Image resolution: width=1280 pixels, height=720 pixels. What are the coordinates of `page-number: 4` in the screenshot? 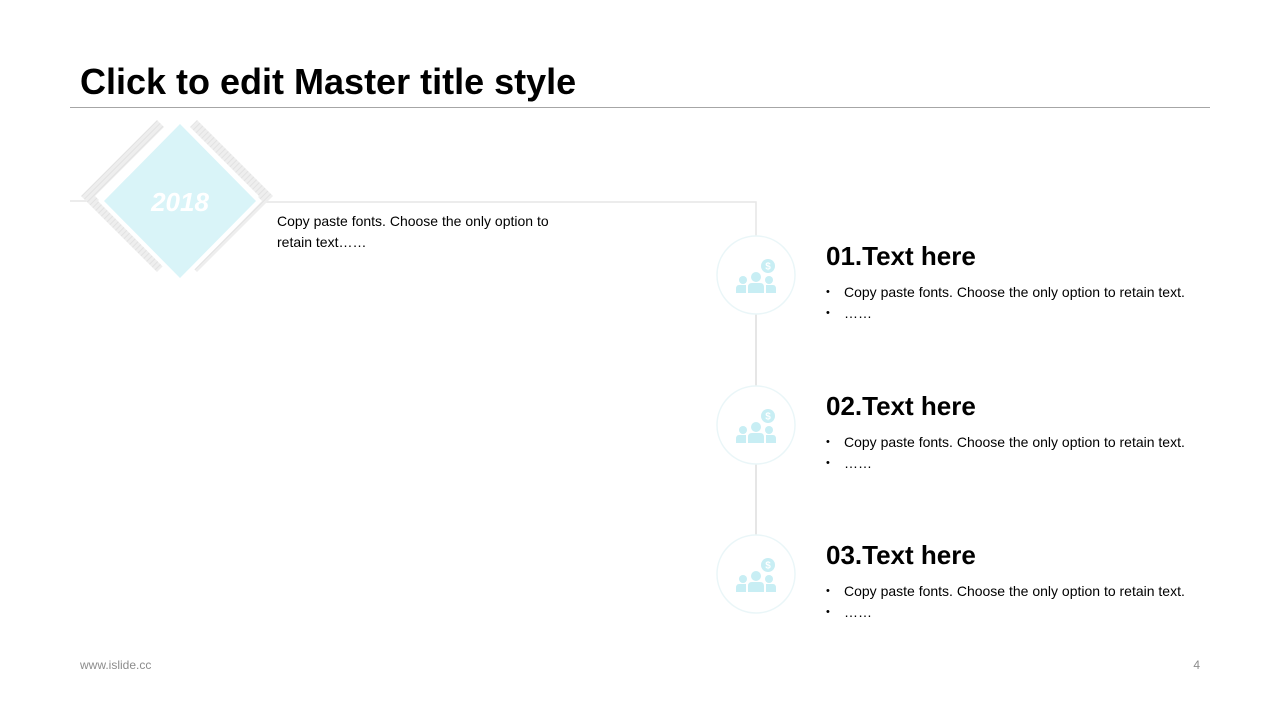 It's located at (1196, 665).